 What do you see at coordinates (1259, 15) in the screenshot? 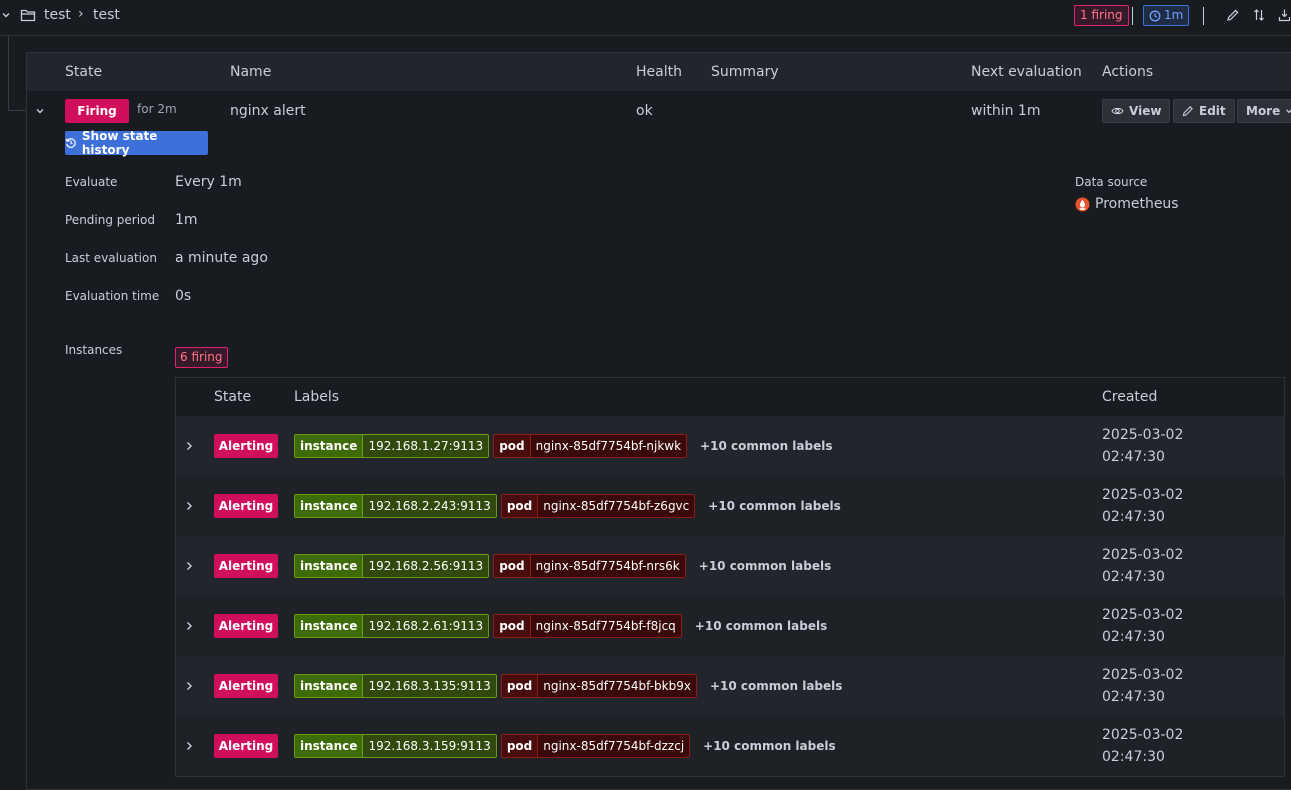
I see `reorder-icon` at bounding box center [1259, 15].